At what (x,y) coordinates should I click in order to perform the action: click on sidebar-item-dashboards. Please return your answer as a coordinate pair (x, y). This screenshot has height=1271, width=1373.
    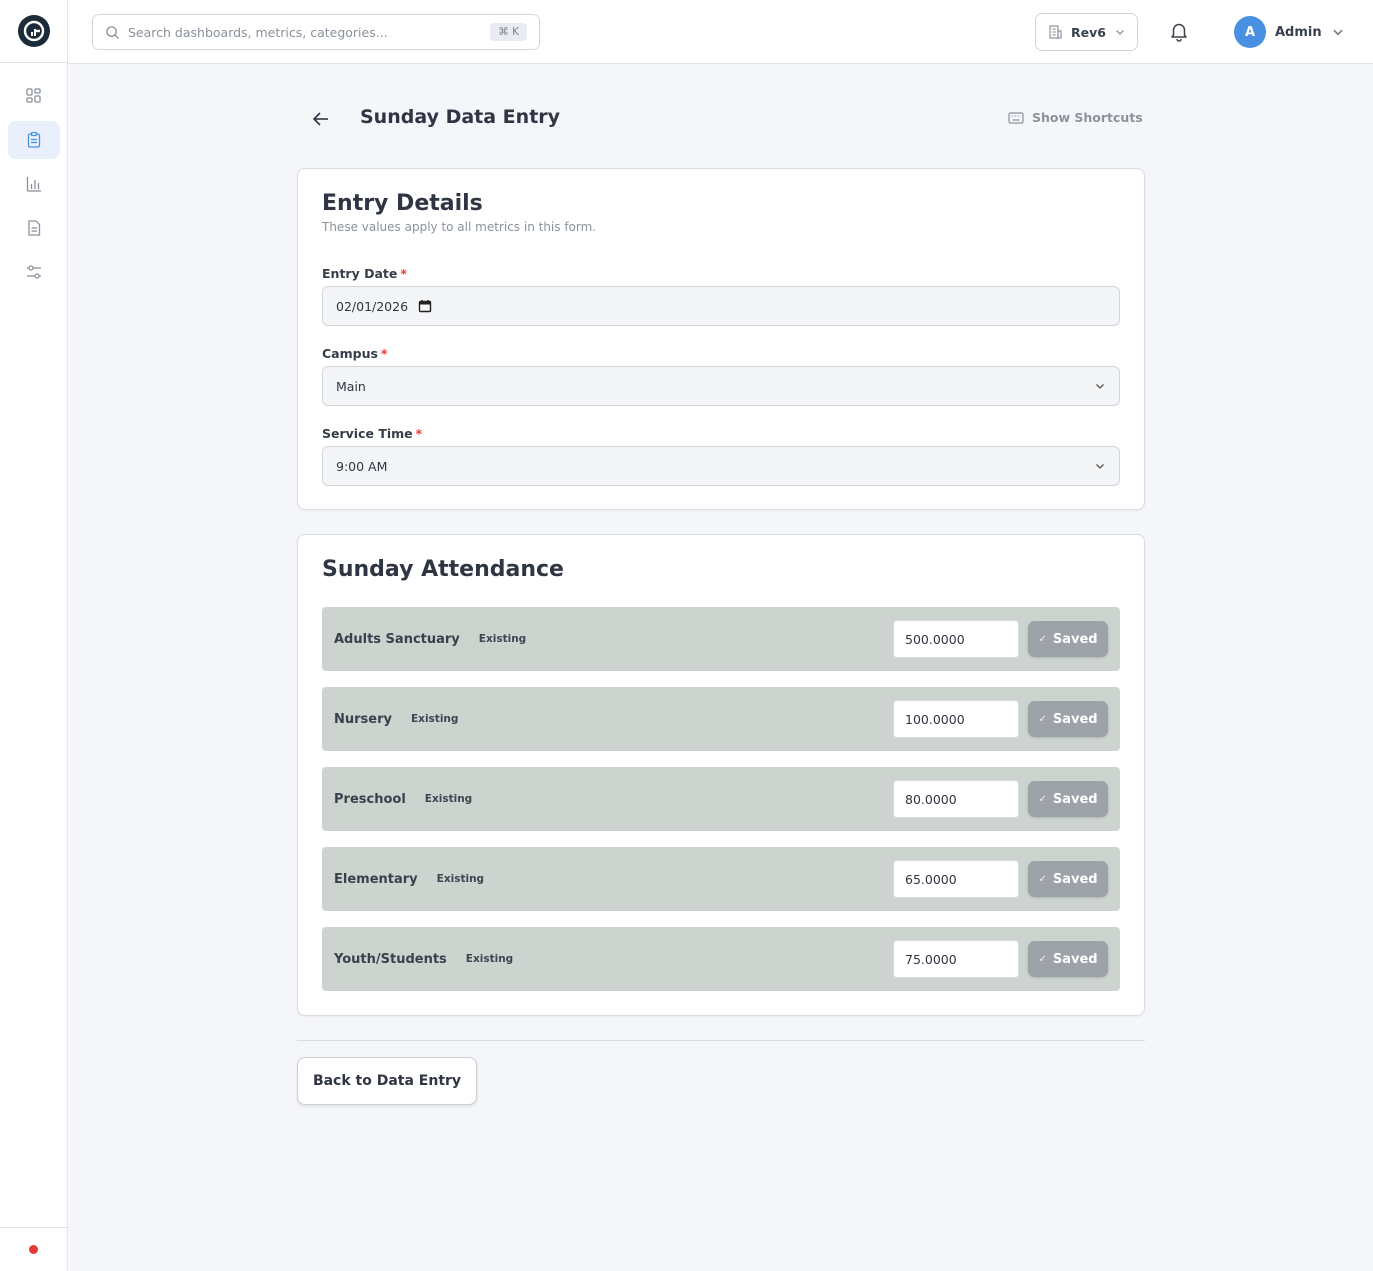
    Looking at the image, I should click on (34, 96).